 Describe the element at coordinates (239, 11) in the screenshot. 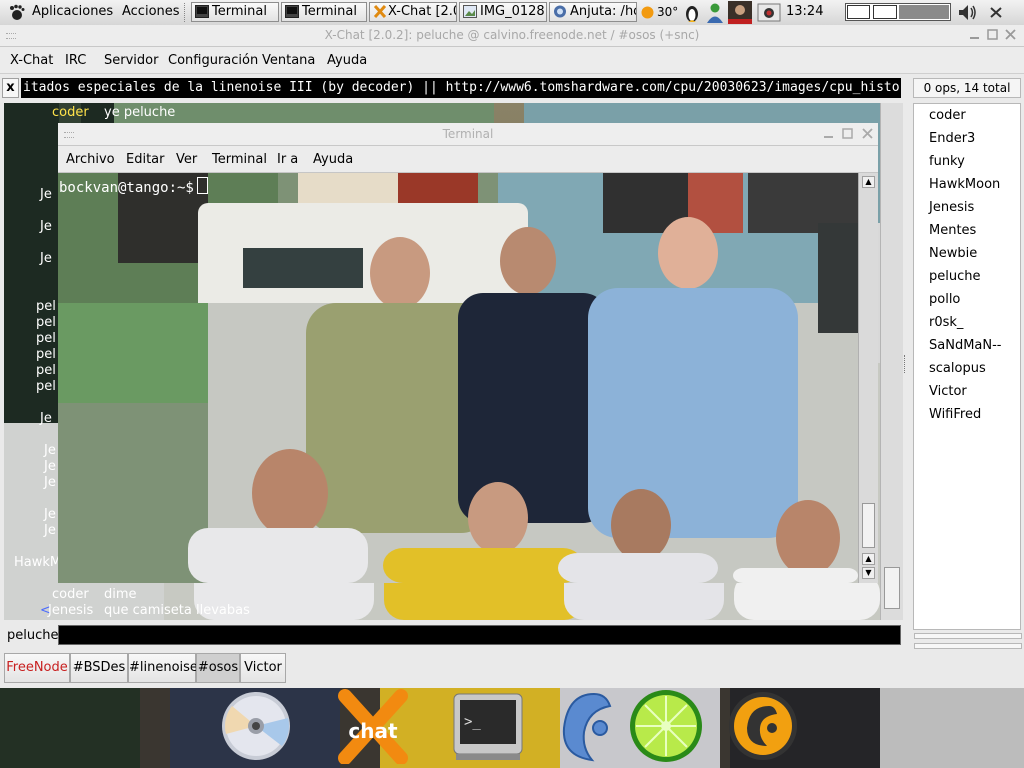

I see `task-label: Terminal` at that location.